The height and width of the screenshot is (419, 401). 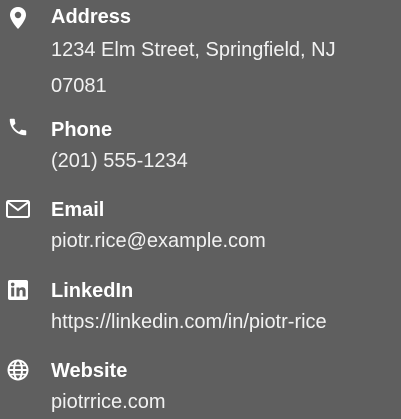 What do you see at coordinates (18, 127) in the screenshot?
I see `phone-icon` at bounding box center [18, 127].